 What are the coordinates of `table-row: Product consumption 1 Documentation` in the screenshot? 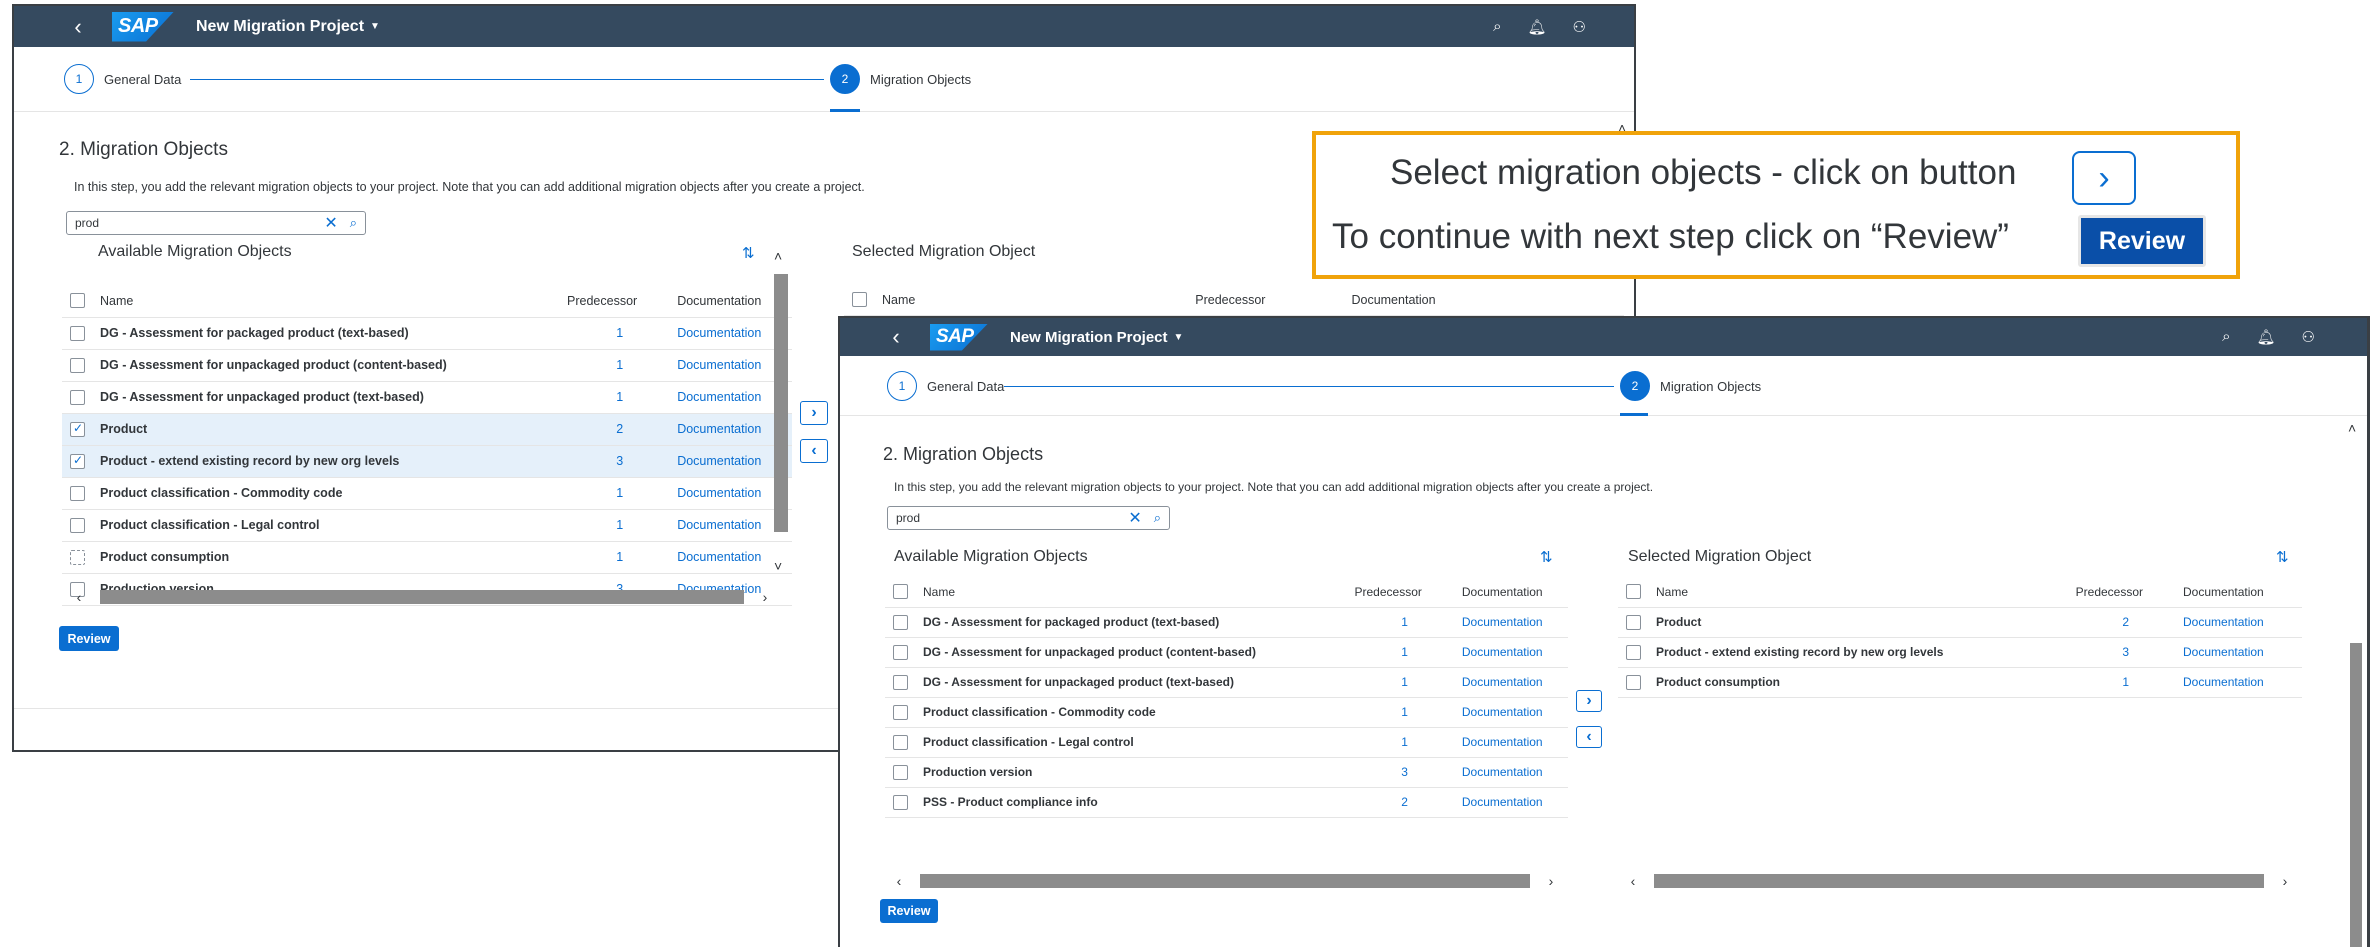 It's located at (427, 557).